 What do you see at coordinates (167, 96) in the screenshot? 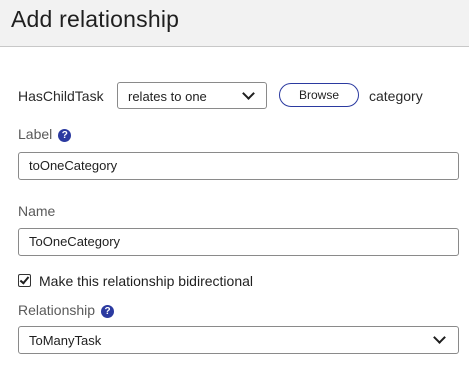
I see `cardinality-value: relates to one` at bounding box center [167, 96].